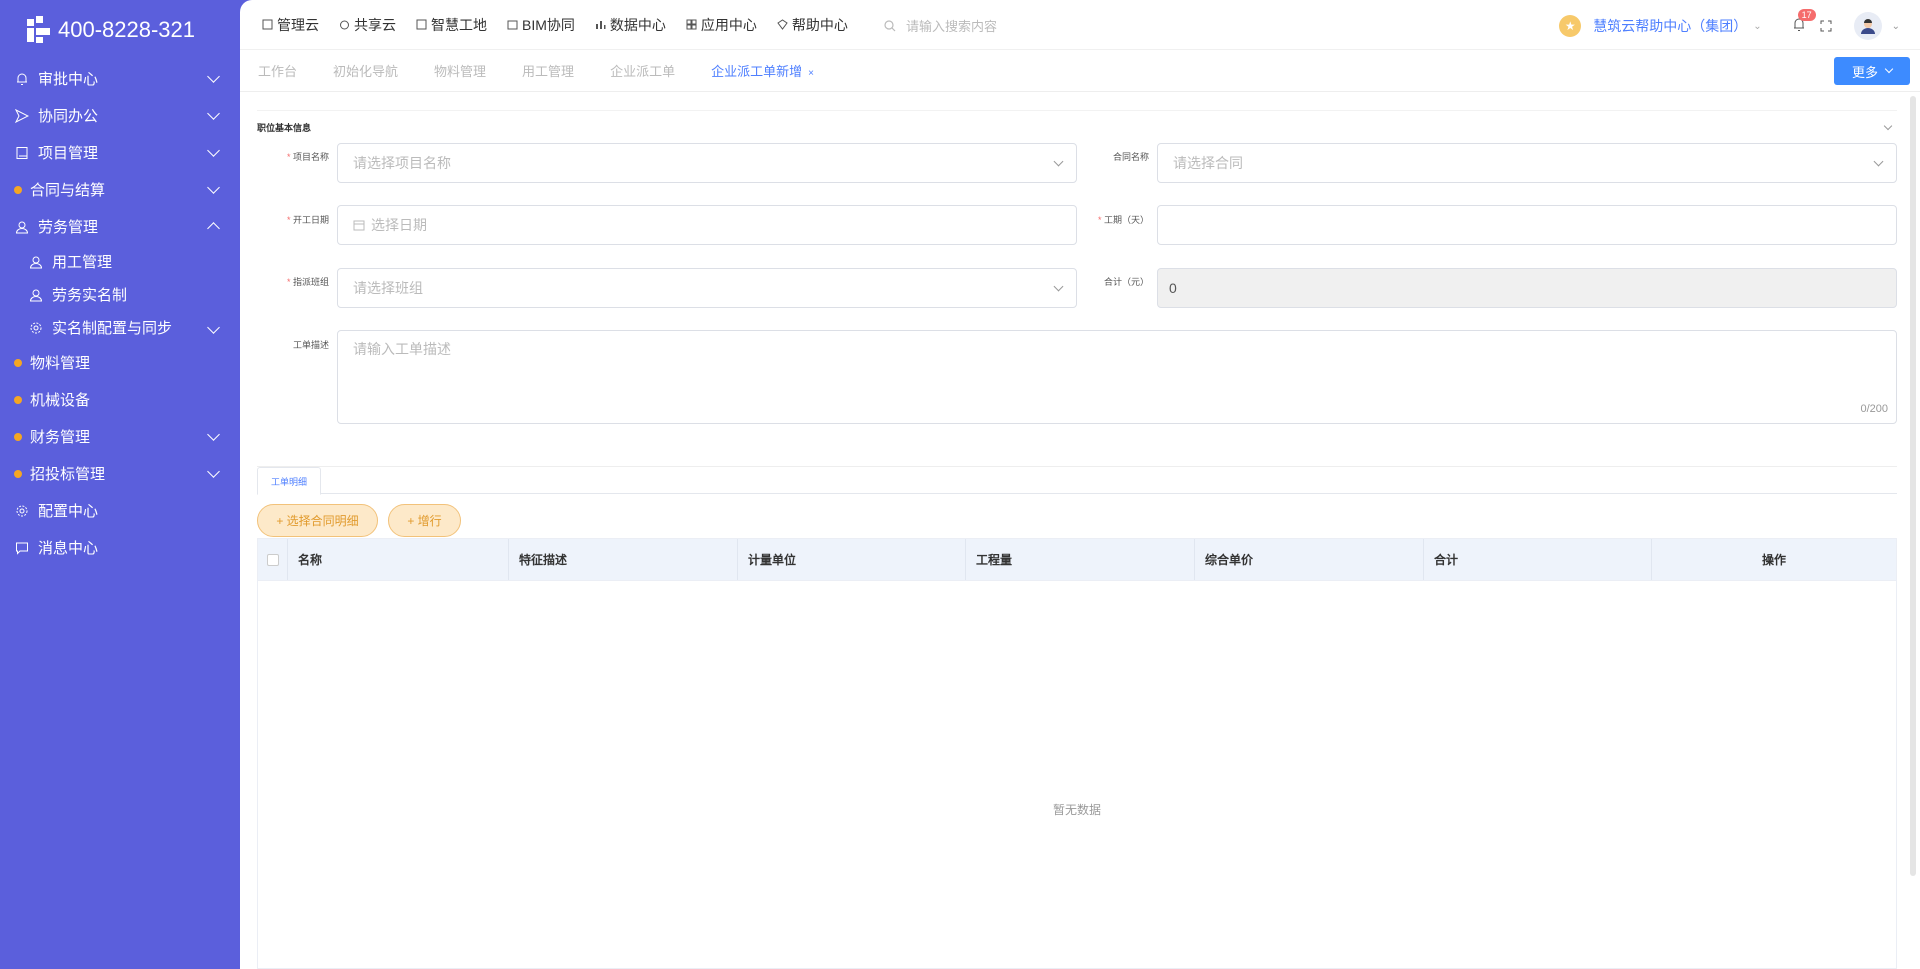 This screenshot has width=1920, height=969. What do you see at coordinates (642, 70) in the screenshot?
I see `tab-dispatch: 企业派工单` at bounding box center [642, 70].